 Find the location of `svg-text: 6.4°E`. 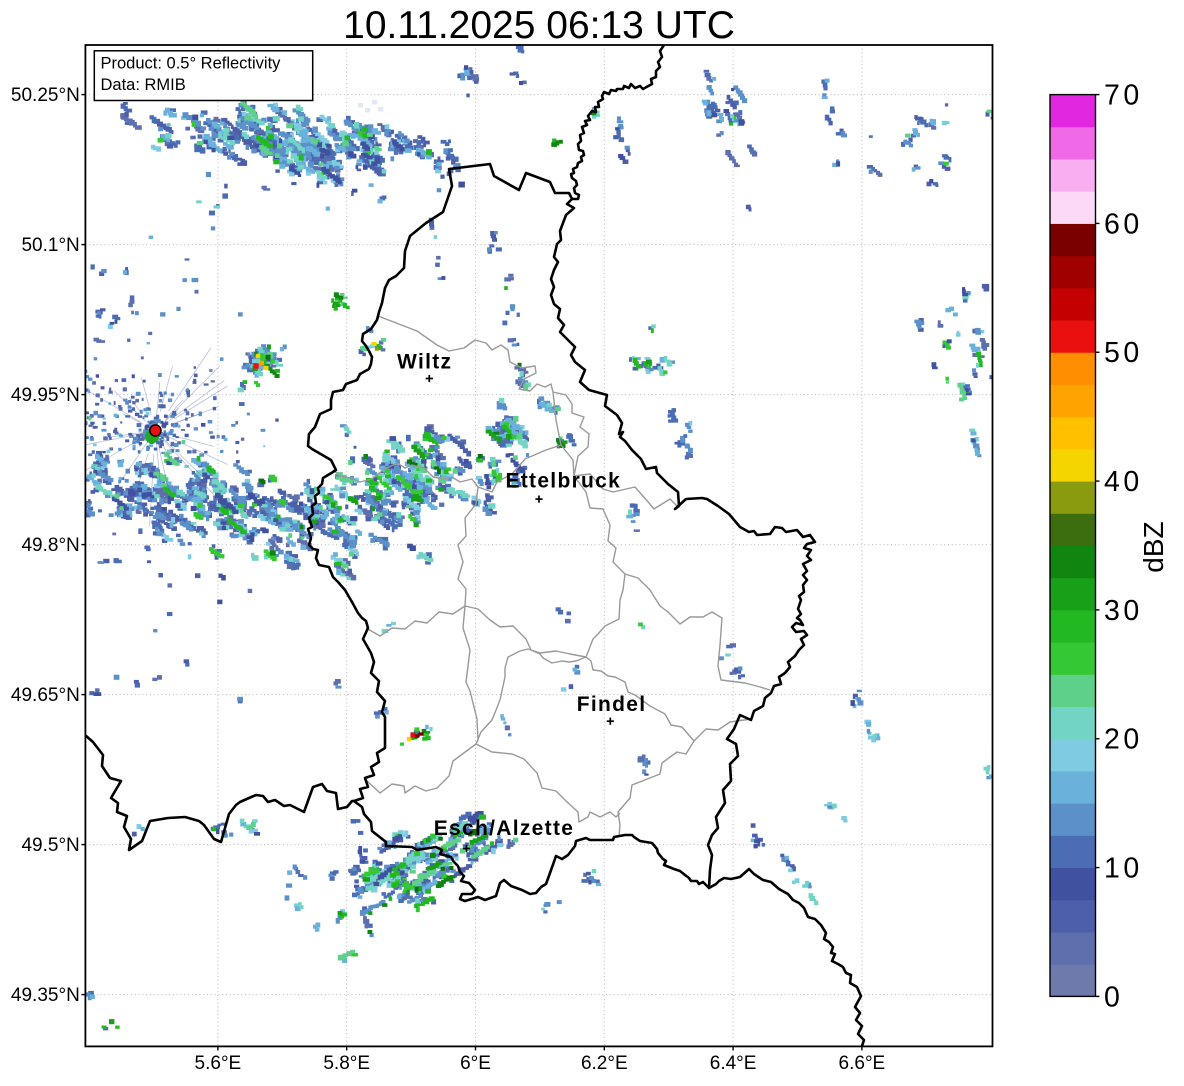

svg-text: 6.4°E is located at coordinates (733, 1063).